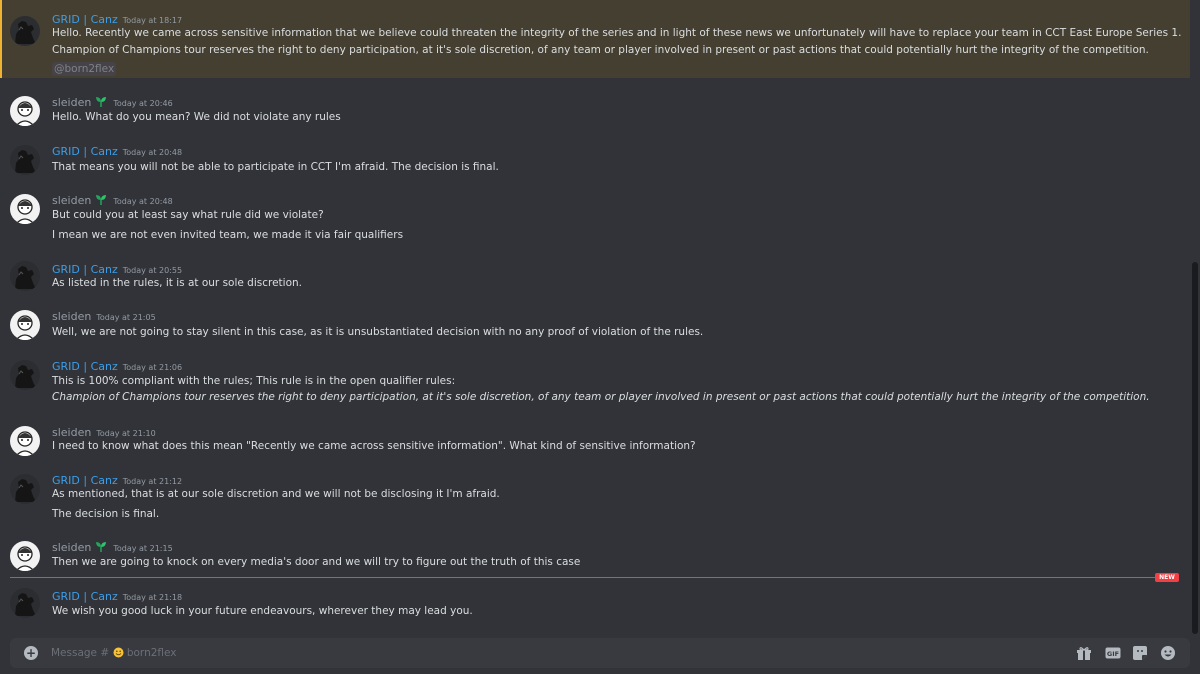 The width and height of the screenshot is (1200, 674). I want to click on new-messages-divider, so click(585, 577).